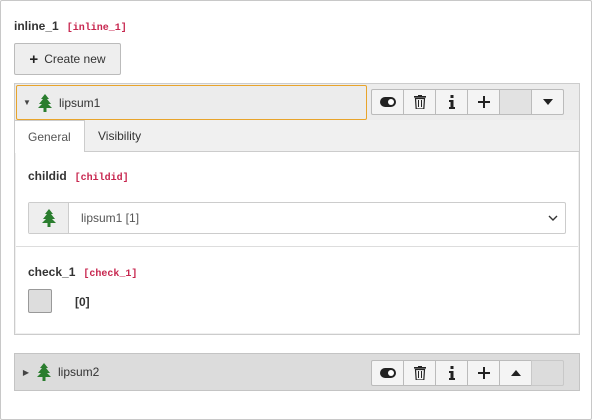 Image resolution: width=592 pixels, height=420 pixels. What do you see at coordinates (101, 178) in the screenshot?
I see `childid-code: [childid]` at bounding box center [101, 178].